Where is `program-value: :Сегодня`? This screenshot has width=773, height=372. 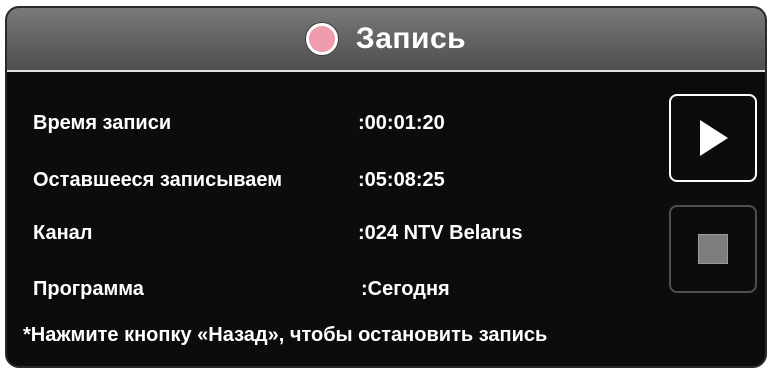
program-value: :Сегодня is located at coordinates (405, 289).